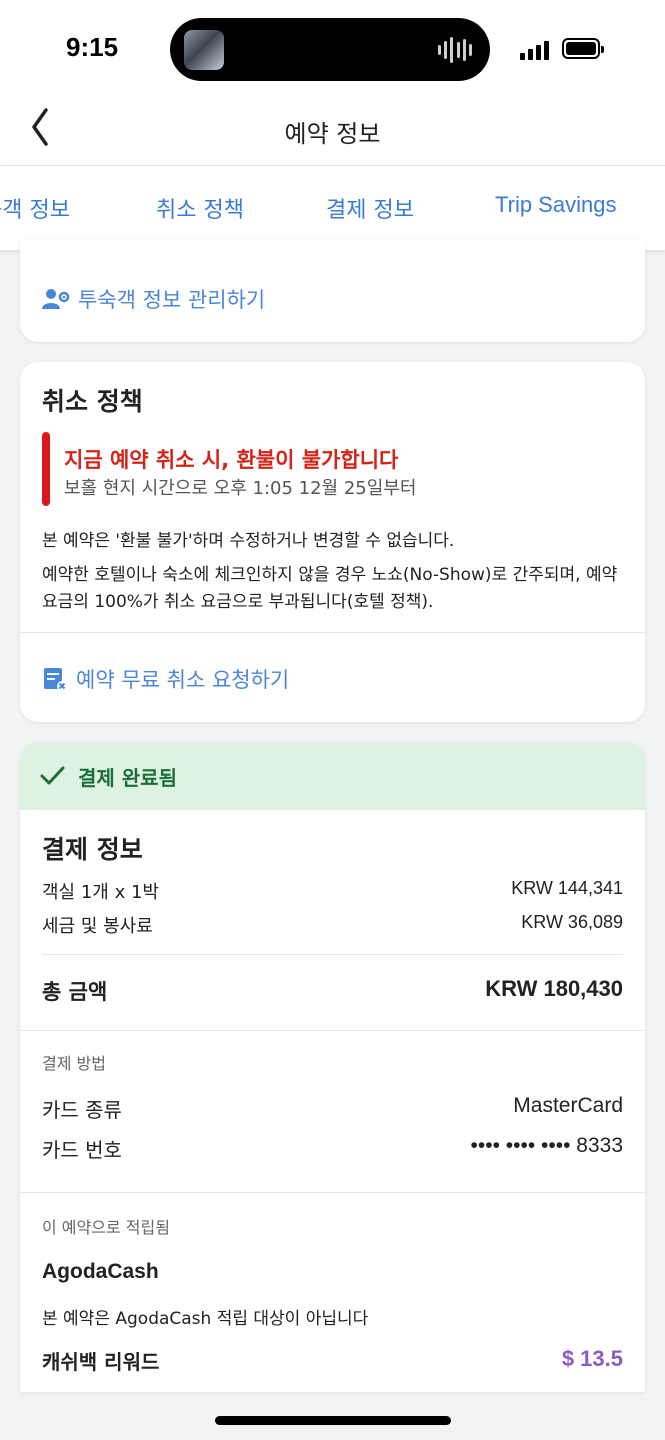  Describe the element at coordinates (100, 1271) in the screenshot. I see `agodacash-title: AgodaCash` at that location.